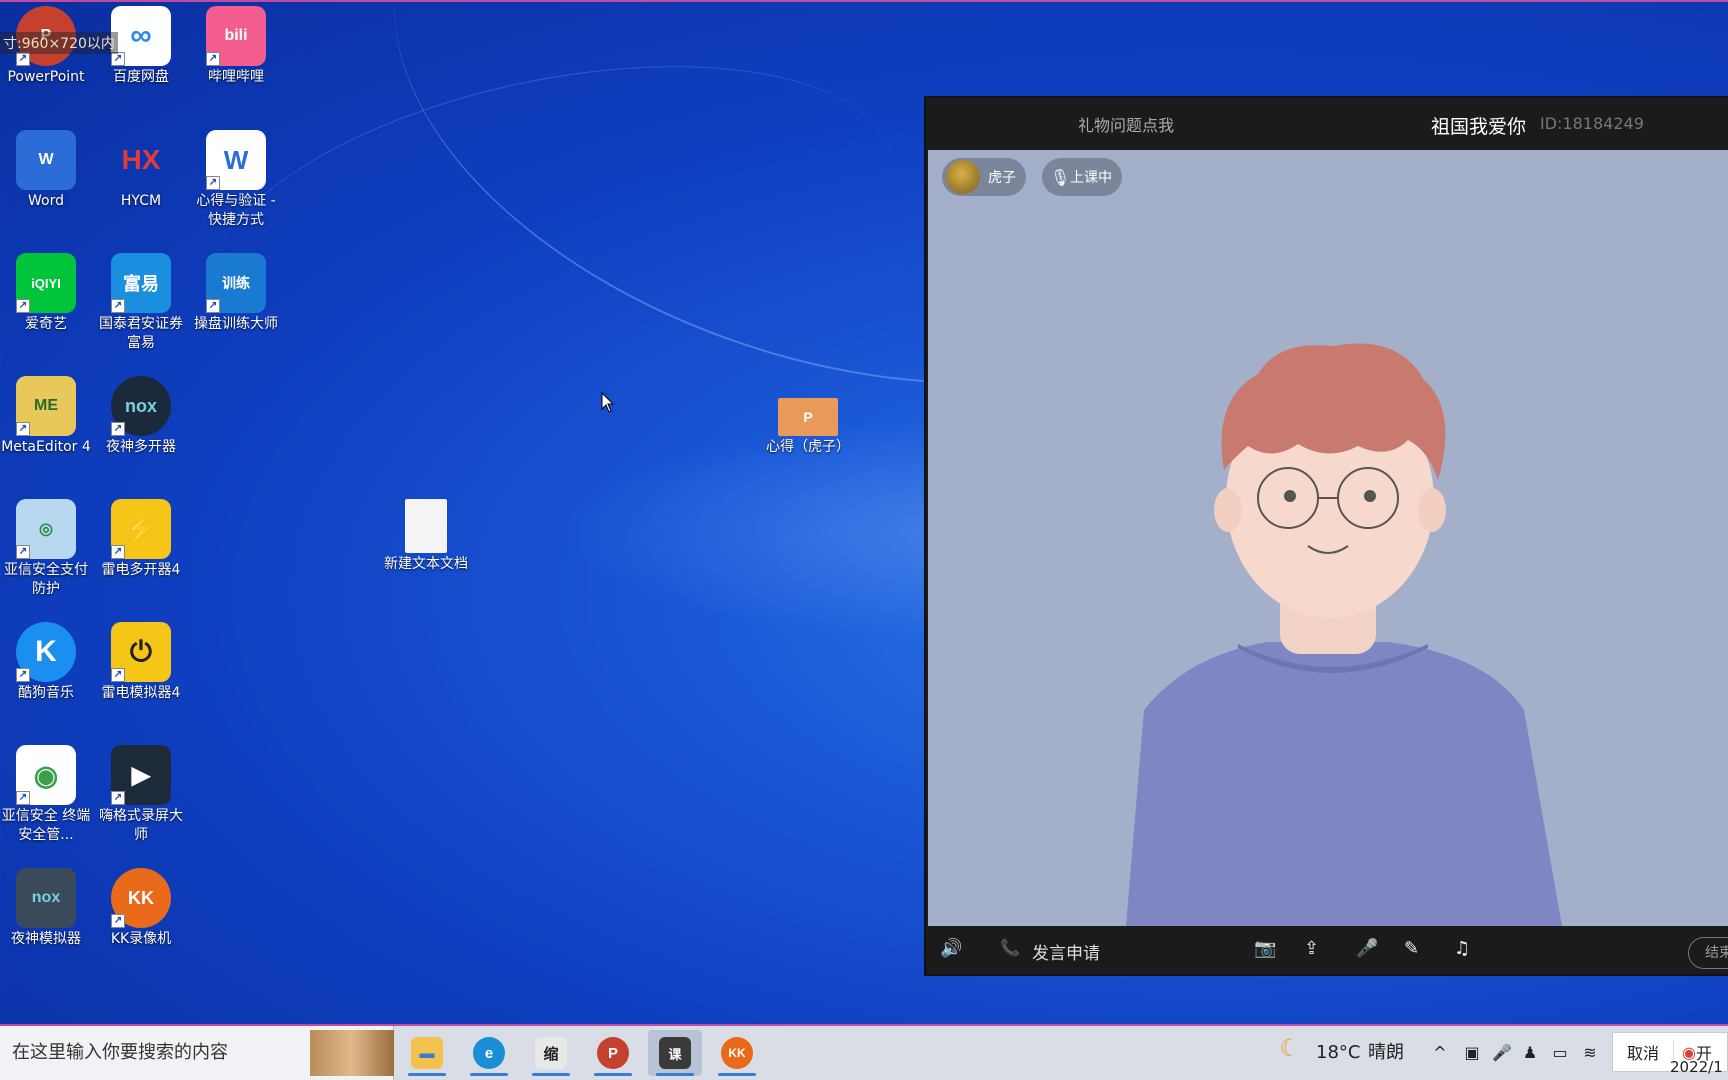  I want to click on guotai-fuyi-icon: 富易 ↗, so click(141, 283).